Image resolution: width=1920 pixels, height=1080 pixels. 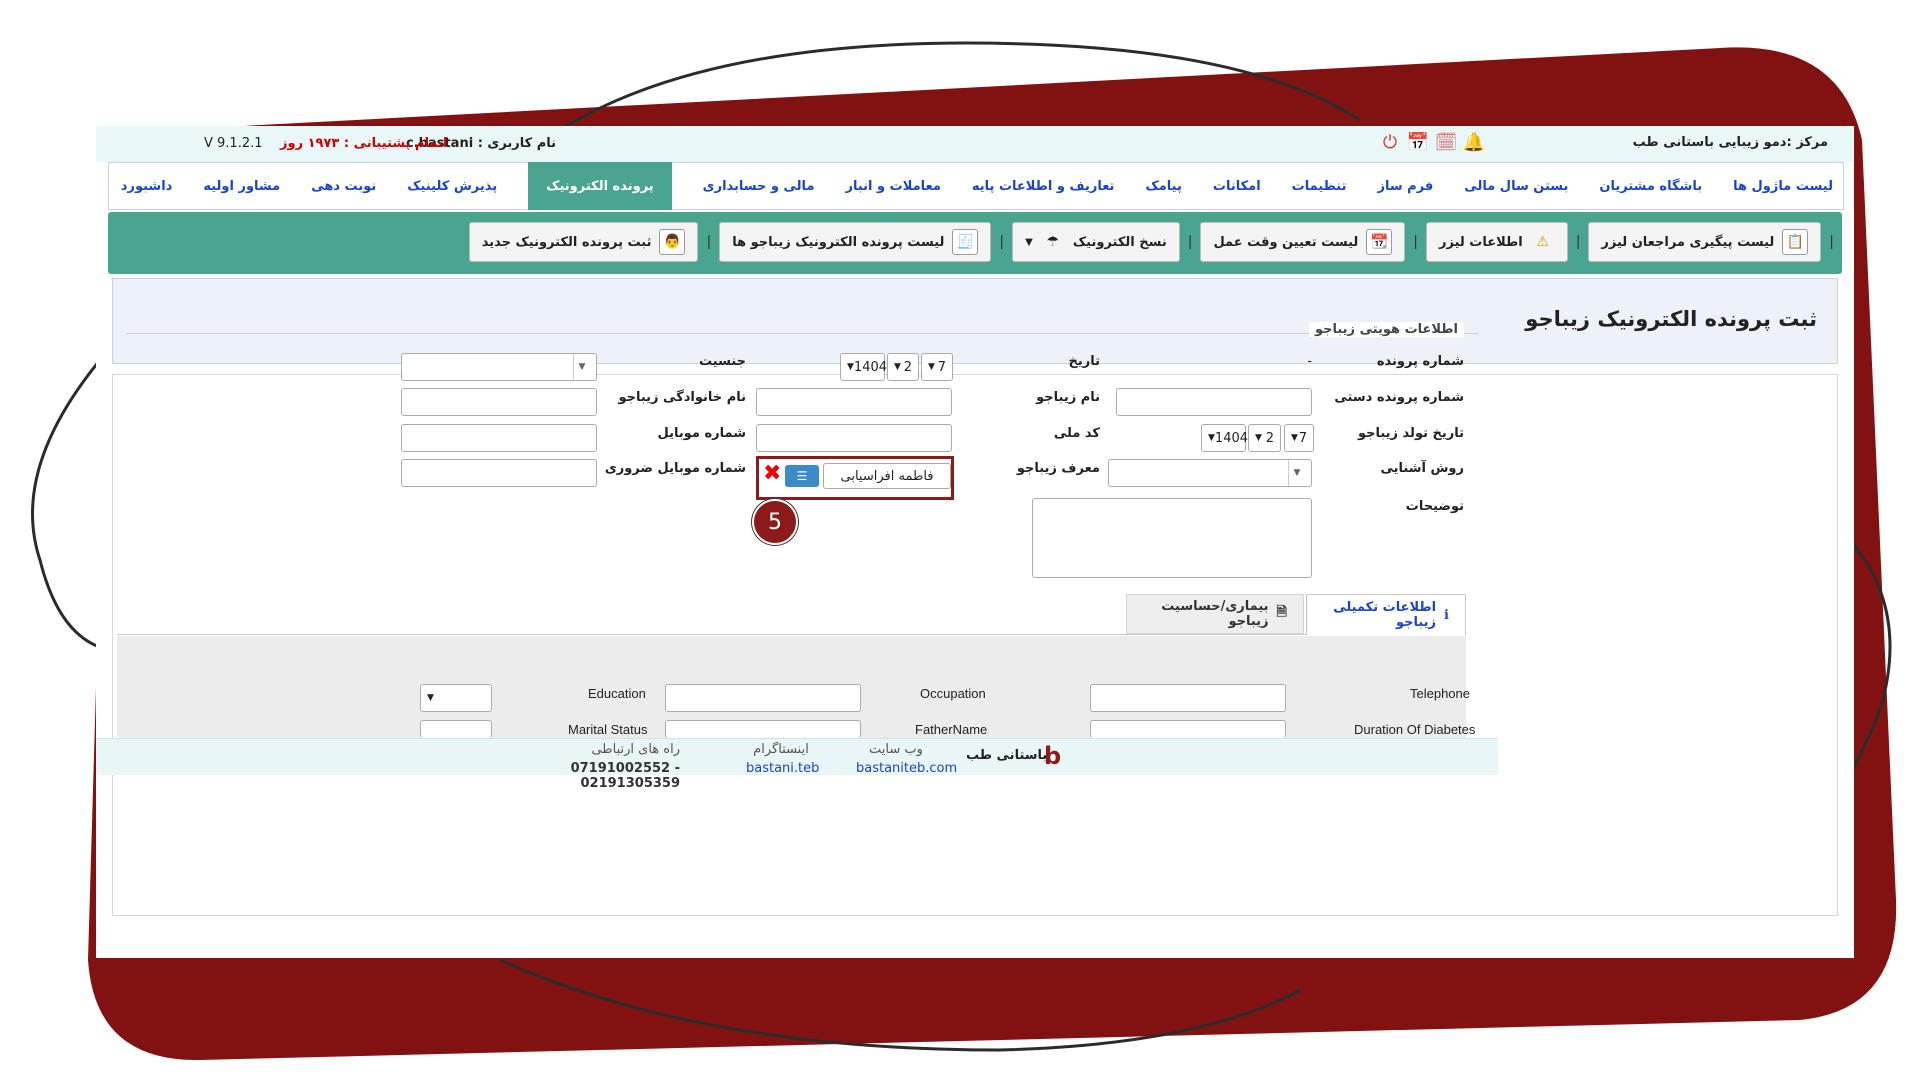 I want to click on calendar-icon: 📆, so click(x=1379, y=242).